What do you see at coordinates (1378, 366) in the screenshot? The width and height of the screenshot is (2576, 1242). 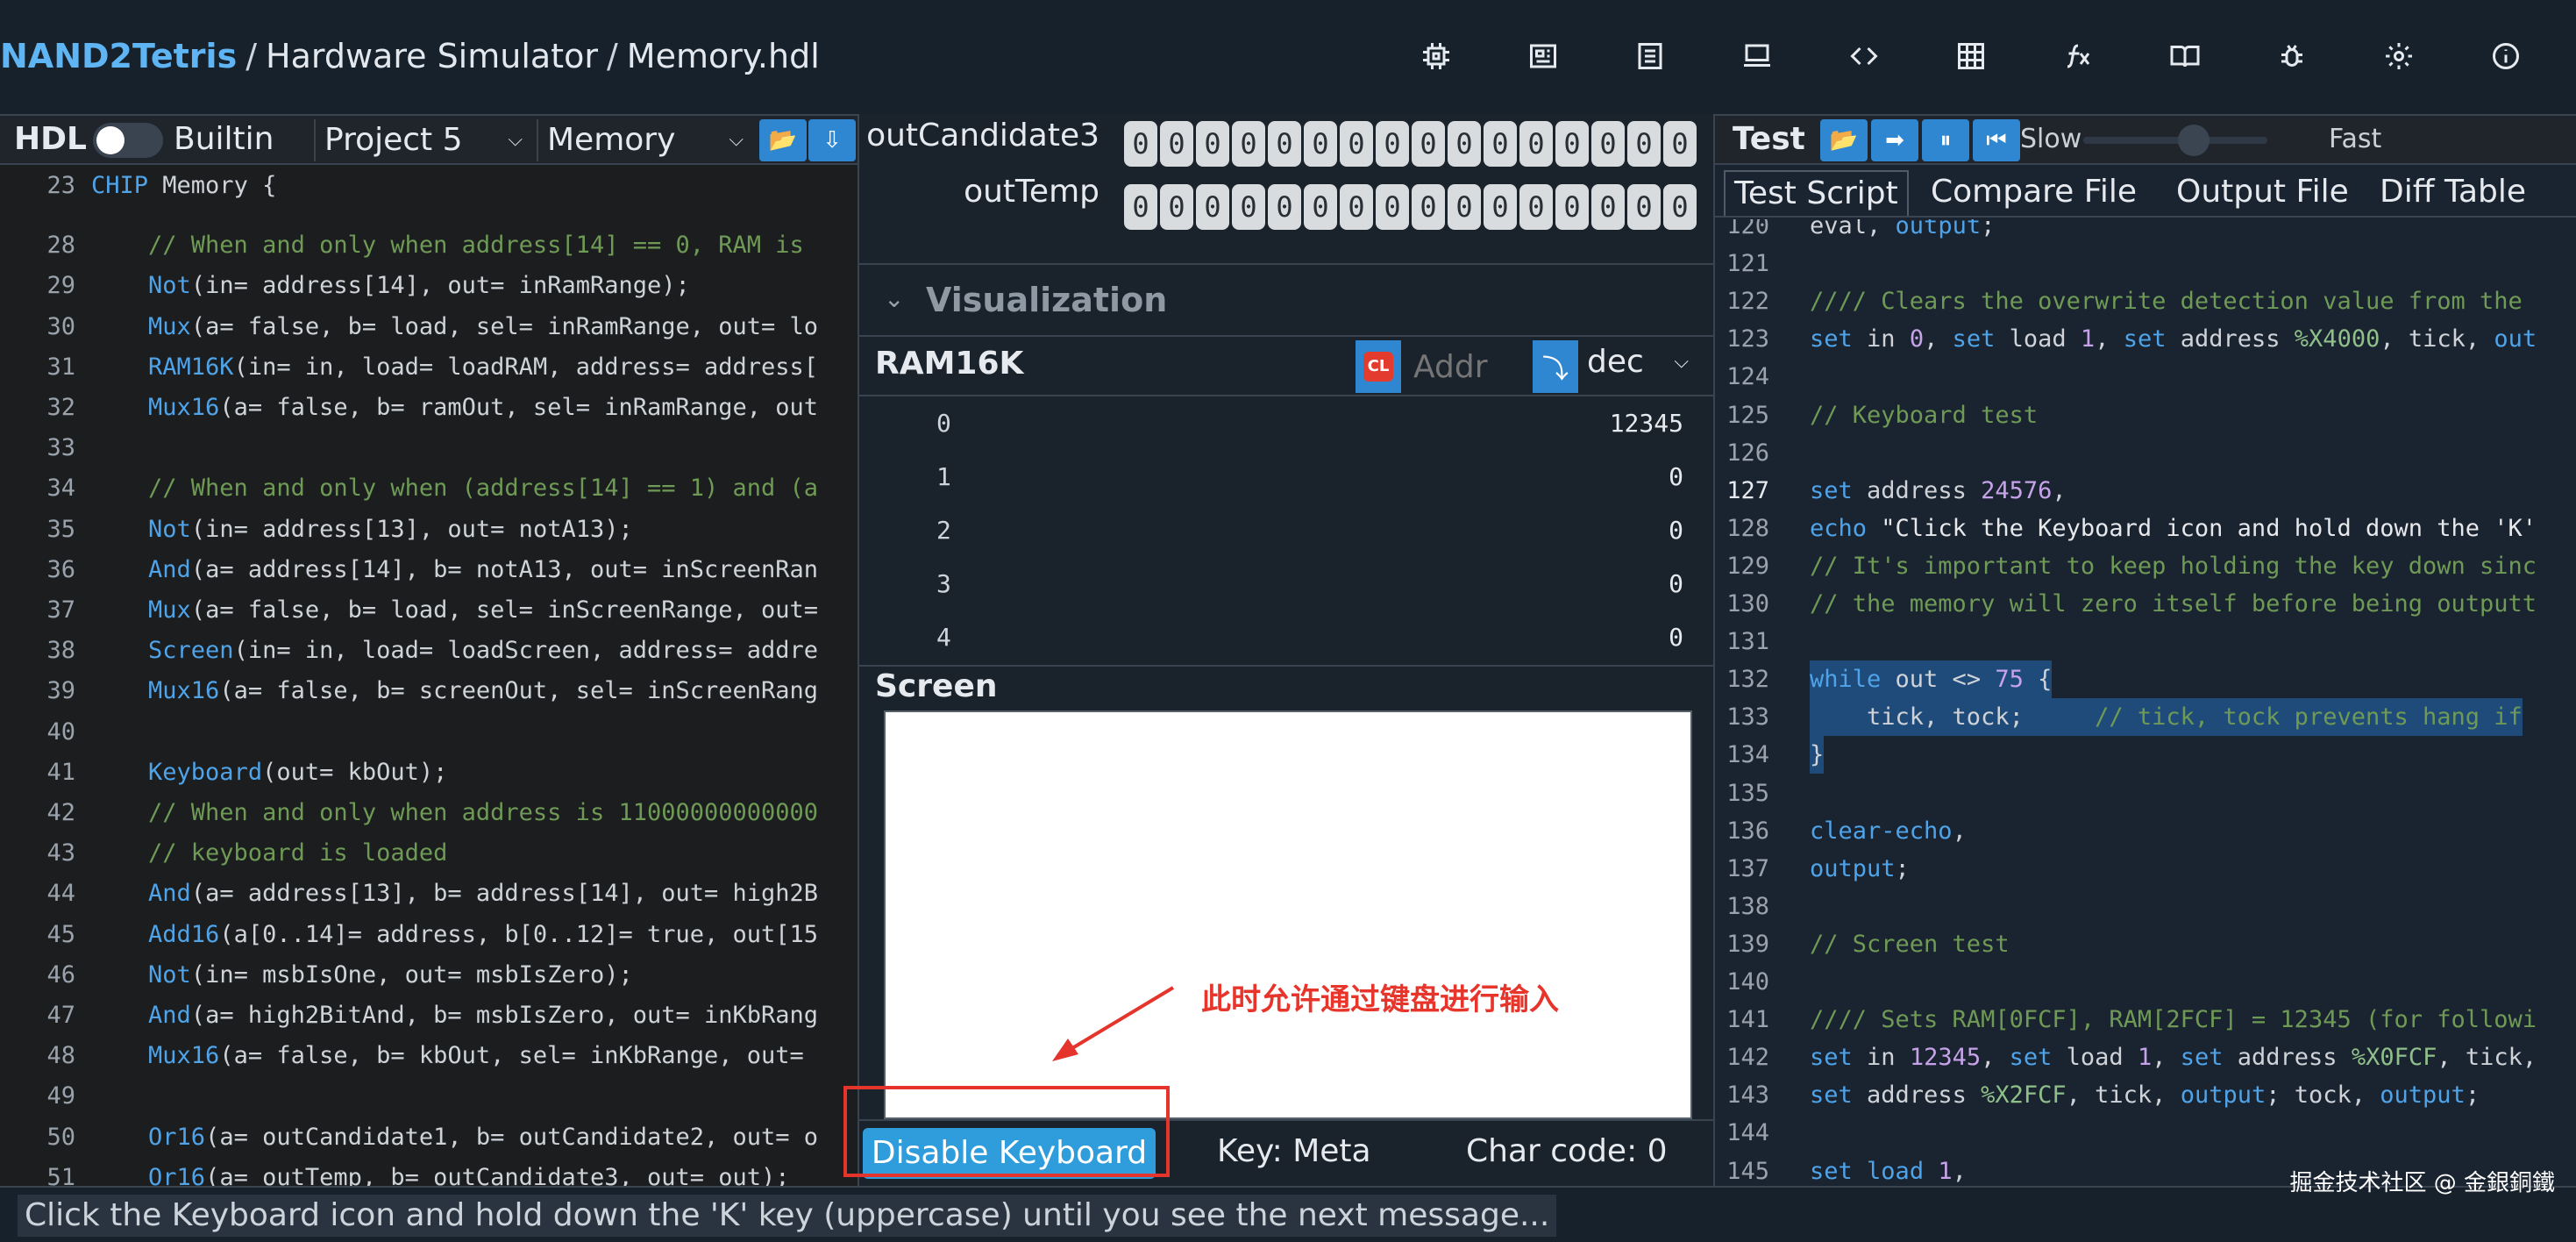 I see `clear-ram-button: CL` at bounding box center [1378, 366].